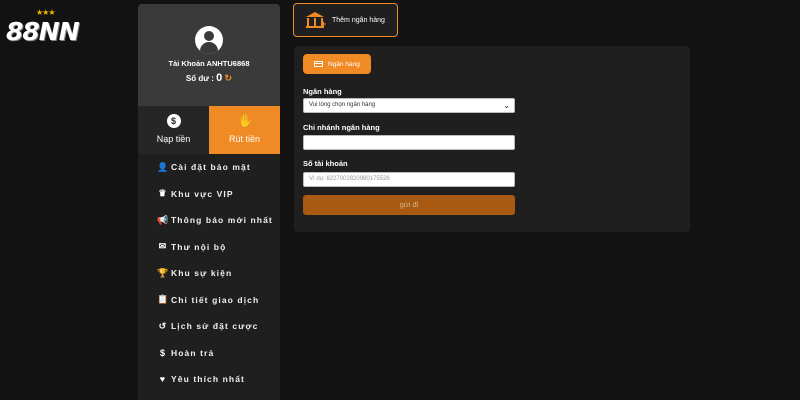  I want to click on sidebar-item-favorites: ♥ Yêu thích nhất, so click(209, 379).